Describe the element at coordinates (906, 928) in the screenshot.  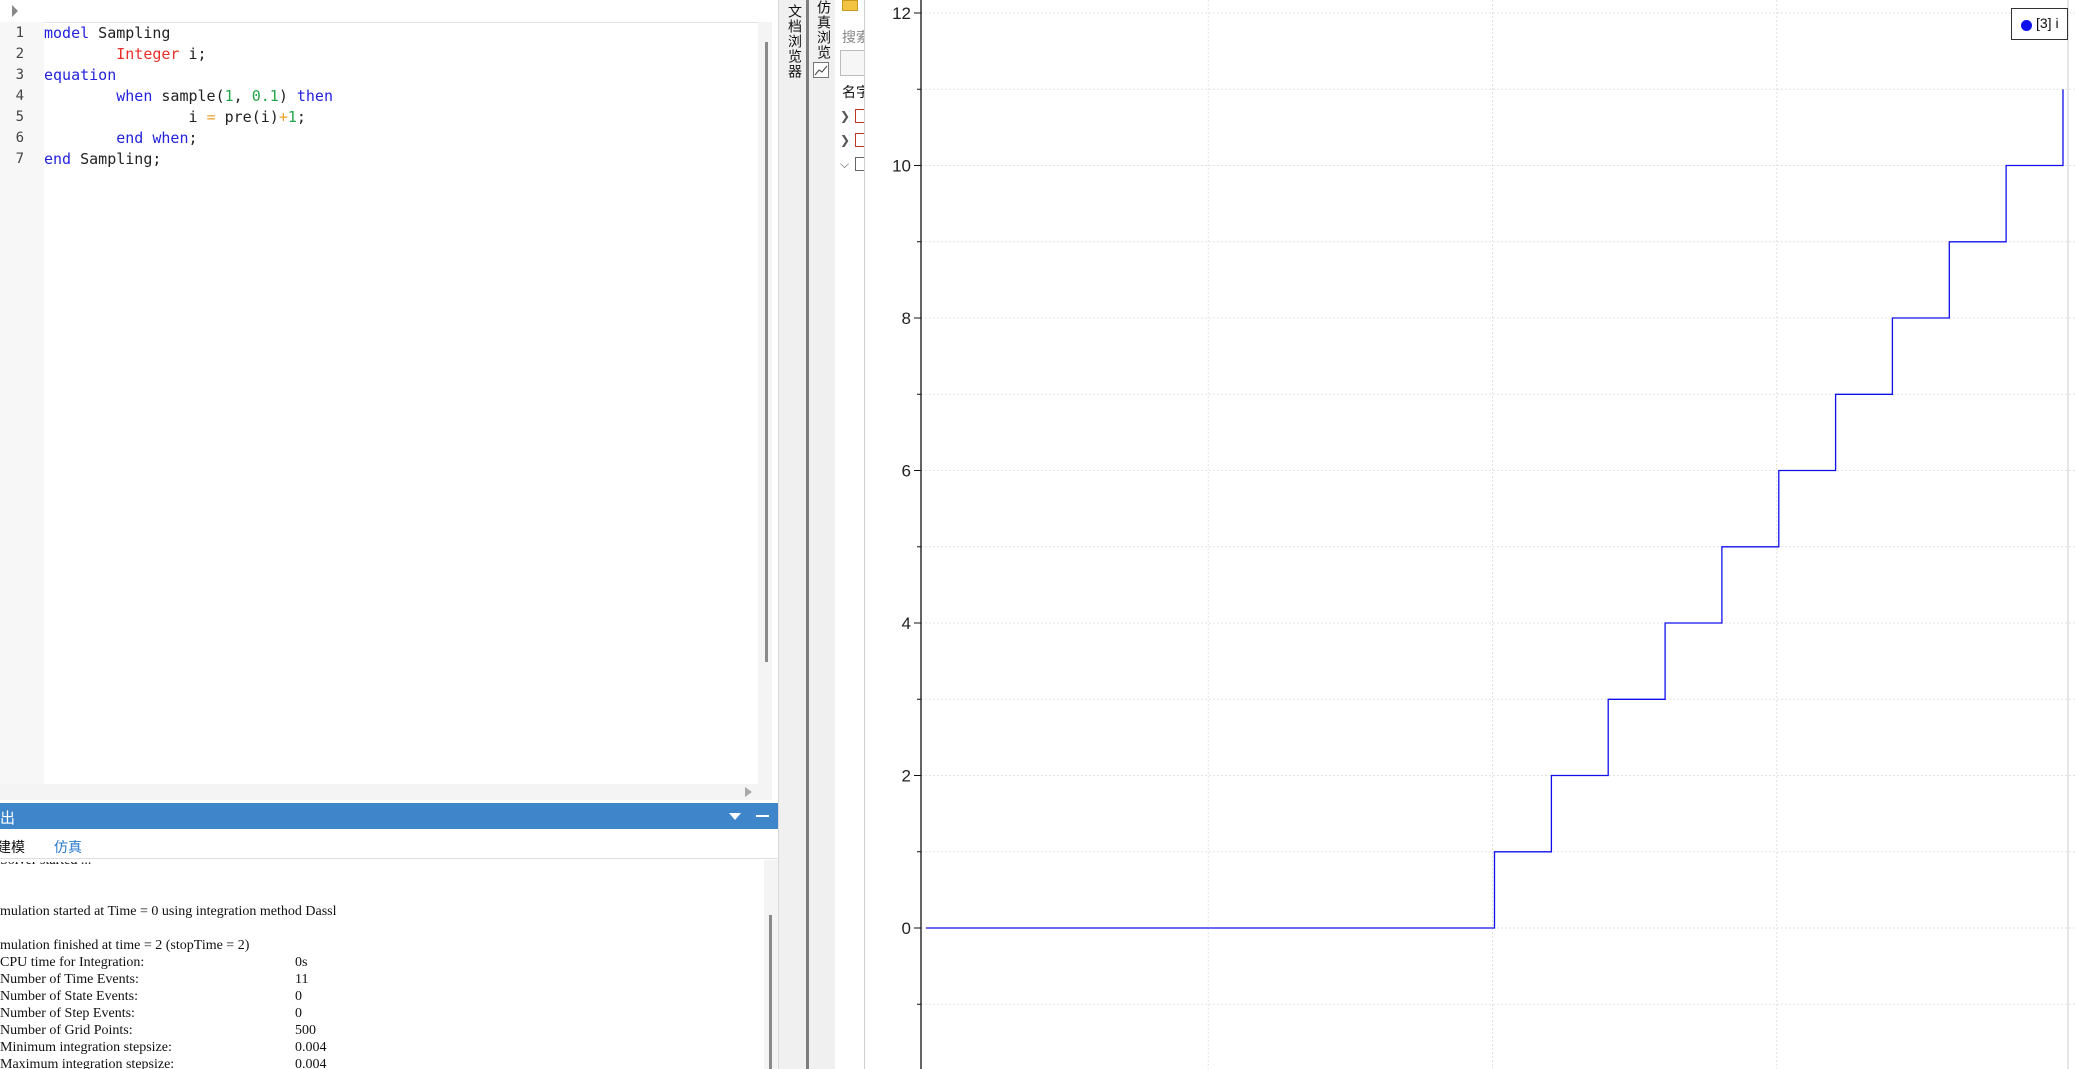
I see `y-tick-label: 0` at that location.